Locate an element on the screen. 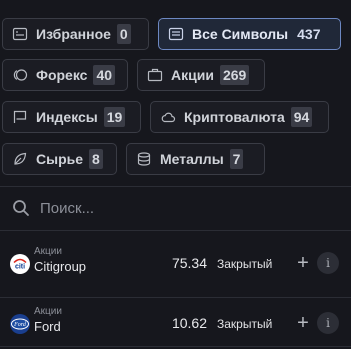  filter-stocks-count: 269 is located at coordinates (234, 75).